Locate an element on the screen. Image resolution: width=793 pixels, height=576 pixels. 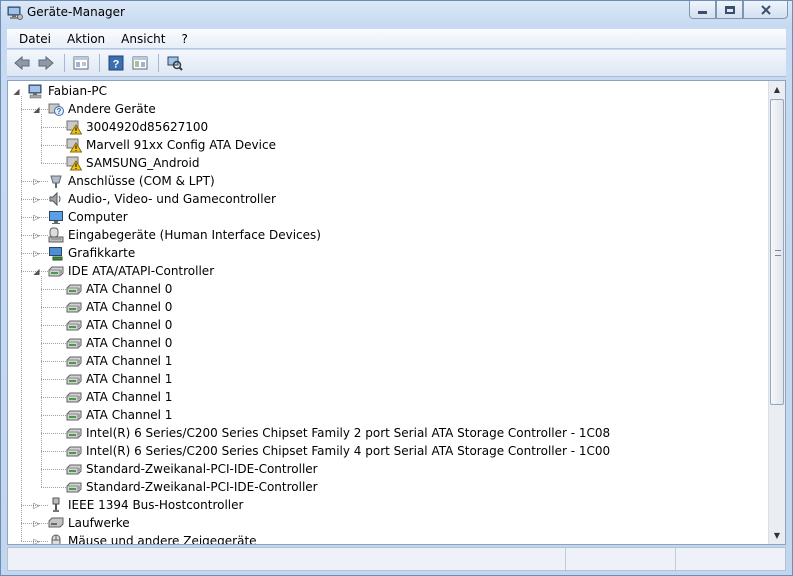
scroll-up-button: ▲ is located at coordinates (777, 89).